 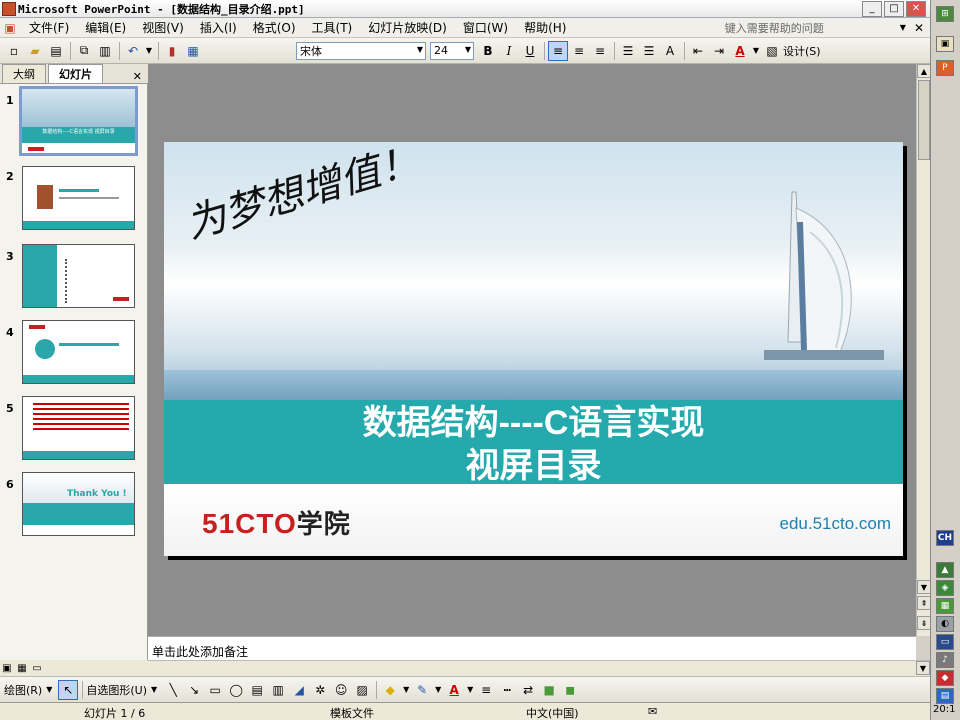 What do you see at coordinates (173, 690) in the screenshot?
I see `line-icon: ╲` at bounding box center [173, 690].